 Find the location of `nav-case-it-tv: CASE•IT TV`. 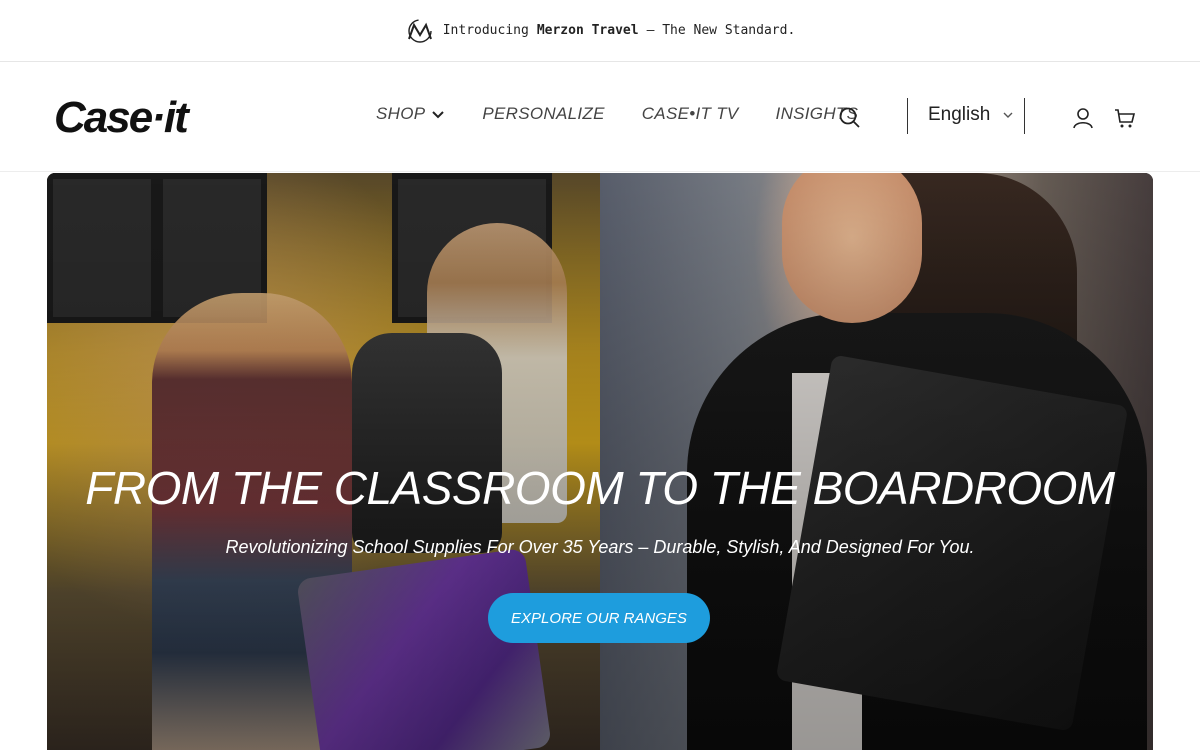

nav-case-it-tv: CASE•IT TV is located at coordinates (690, 114).